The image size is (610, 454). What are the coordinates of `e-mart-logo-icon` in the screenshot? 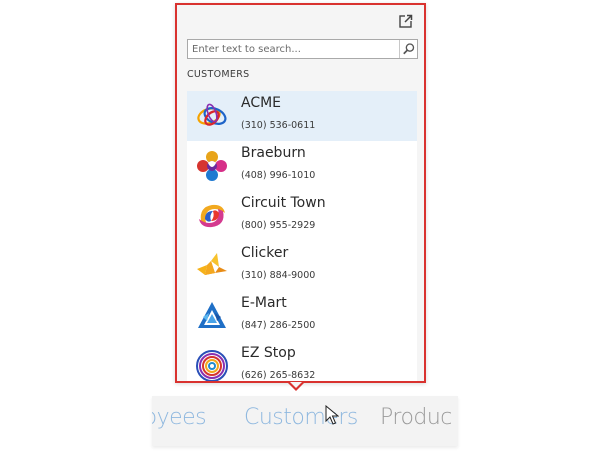 It's located at (212, 315).